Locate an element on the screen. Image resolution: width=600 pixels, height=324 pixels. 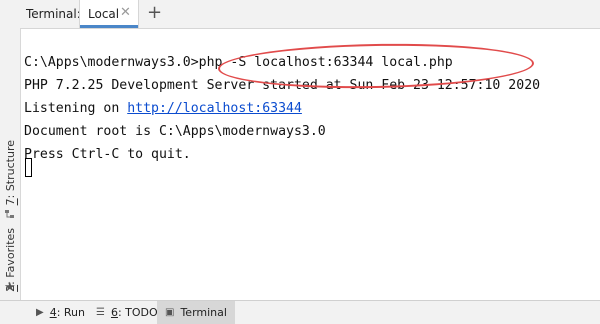
structure-tab: 7: Structure is located at coordinates (10, 180).